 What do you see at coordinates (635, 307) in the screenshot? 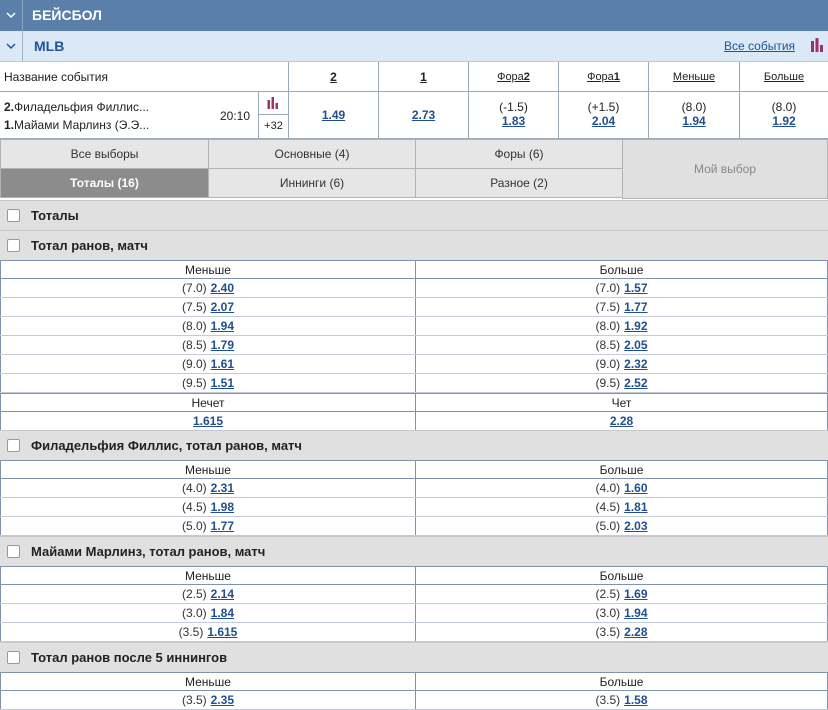
I see `more-odd: 1.77` at bounding box center [635, 307].